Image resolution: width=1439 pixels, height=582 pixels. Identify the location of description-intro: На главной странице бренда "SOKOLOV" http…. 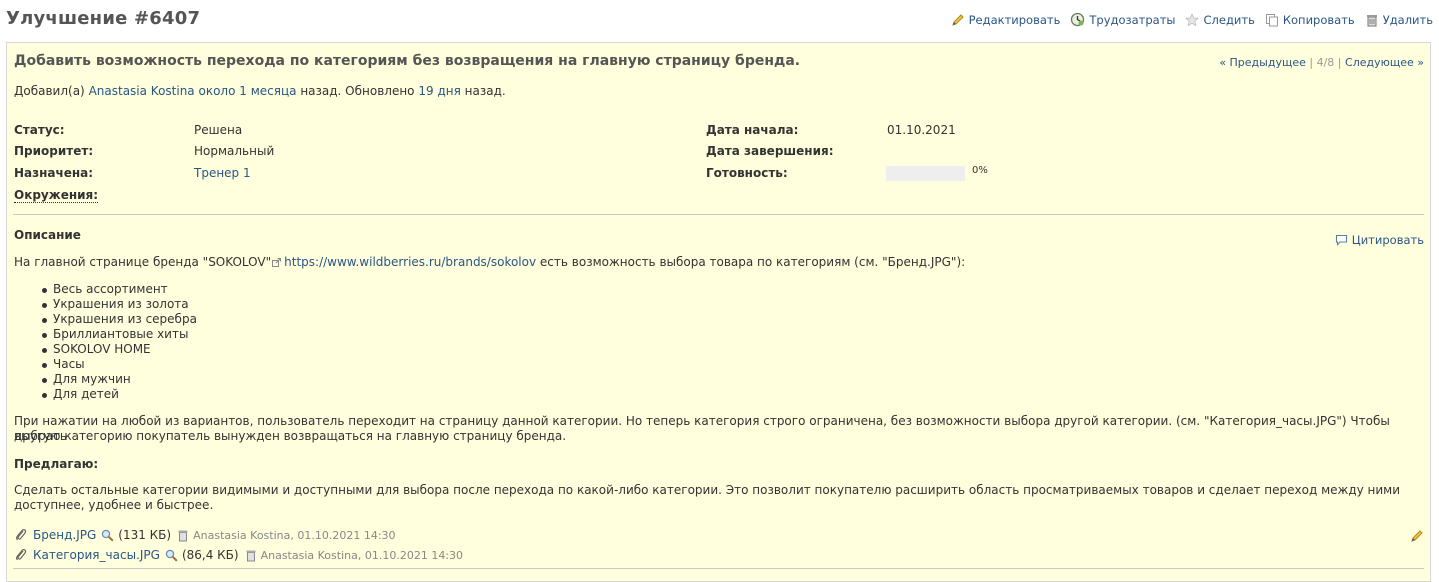
(718, 262).